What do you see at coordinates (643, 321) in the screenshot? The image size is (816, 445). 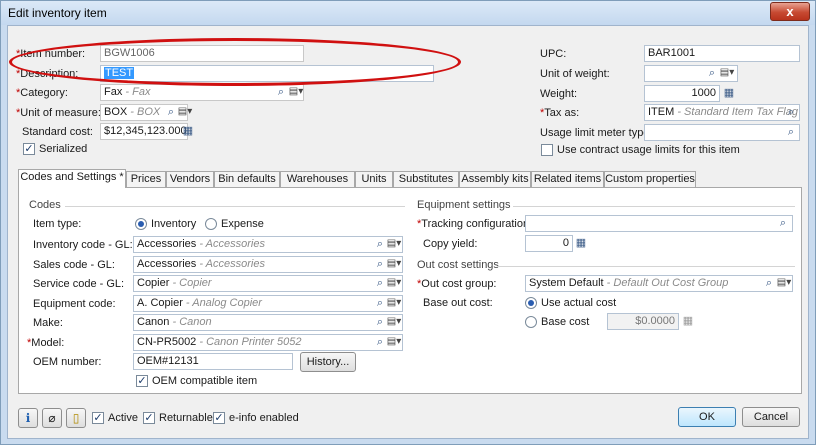 I see `base-cost-field: $0.0000` at bounding box center [643, 321].